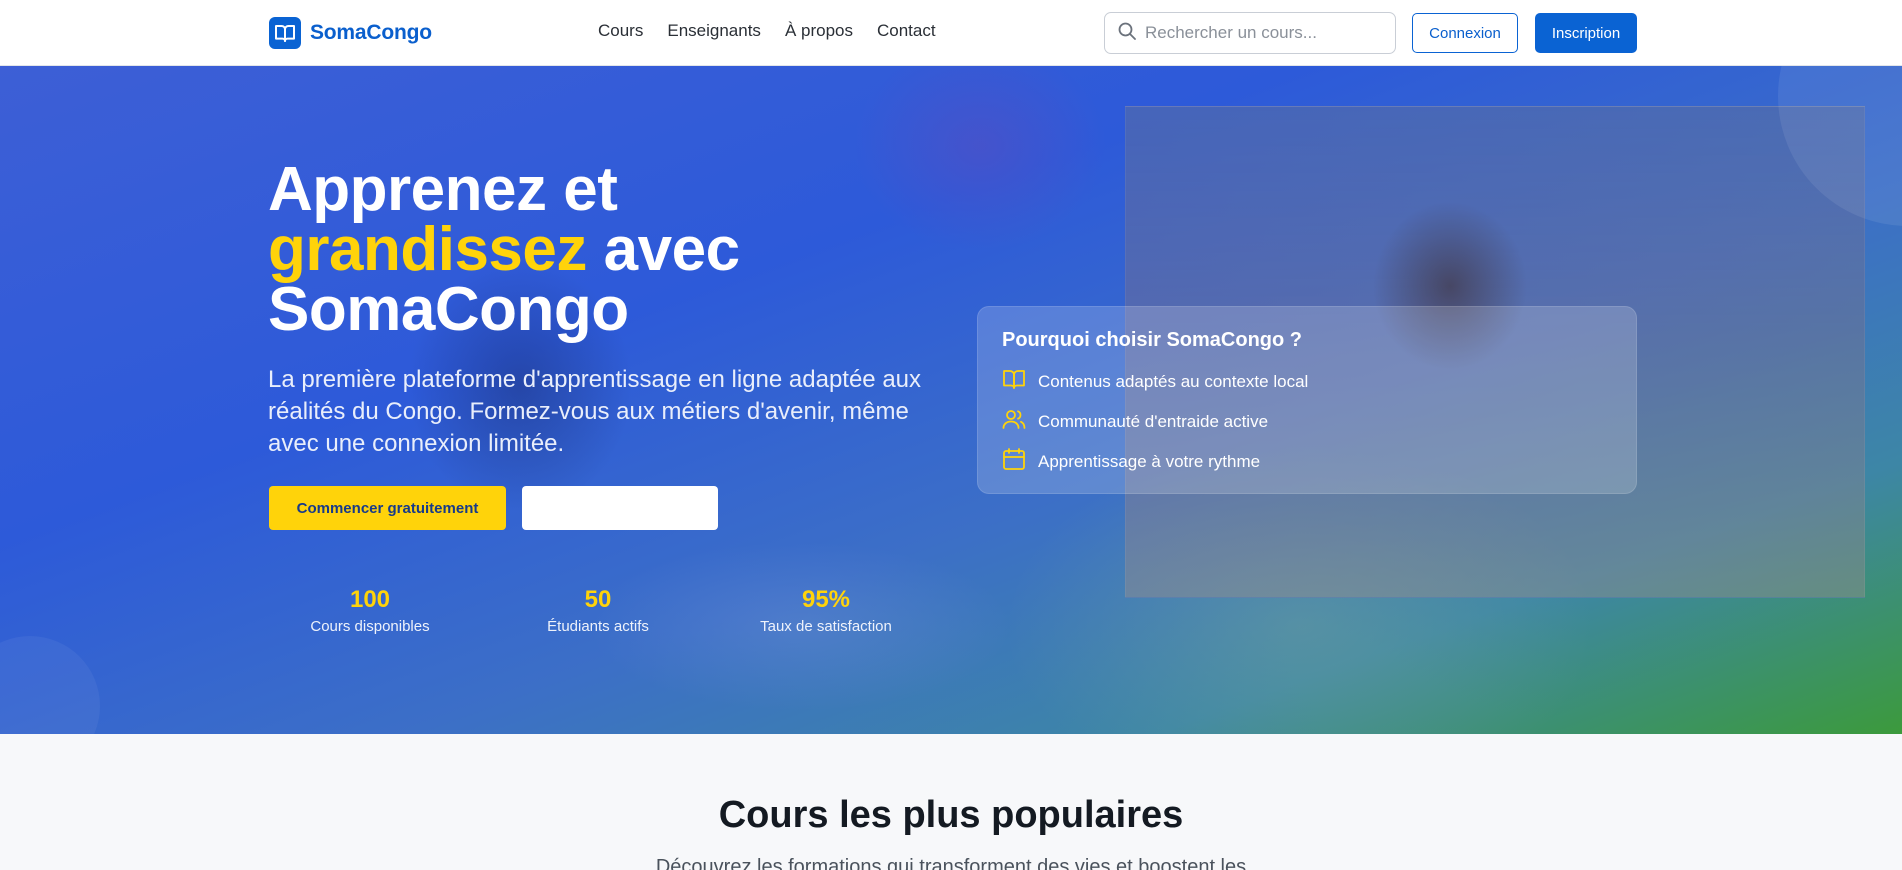 This screenshot has height=870, width=1902. What do you see at coordinates (1586, 33) in the screenshot?
I see `signup-button: Inscription` at bounding box center [1586, 33].